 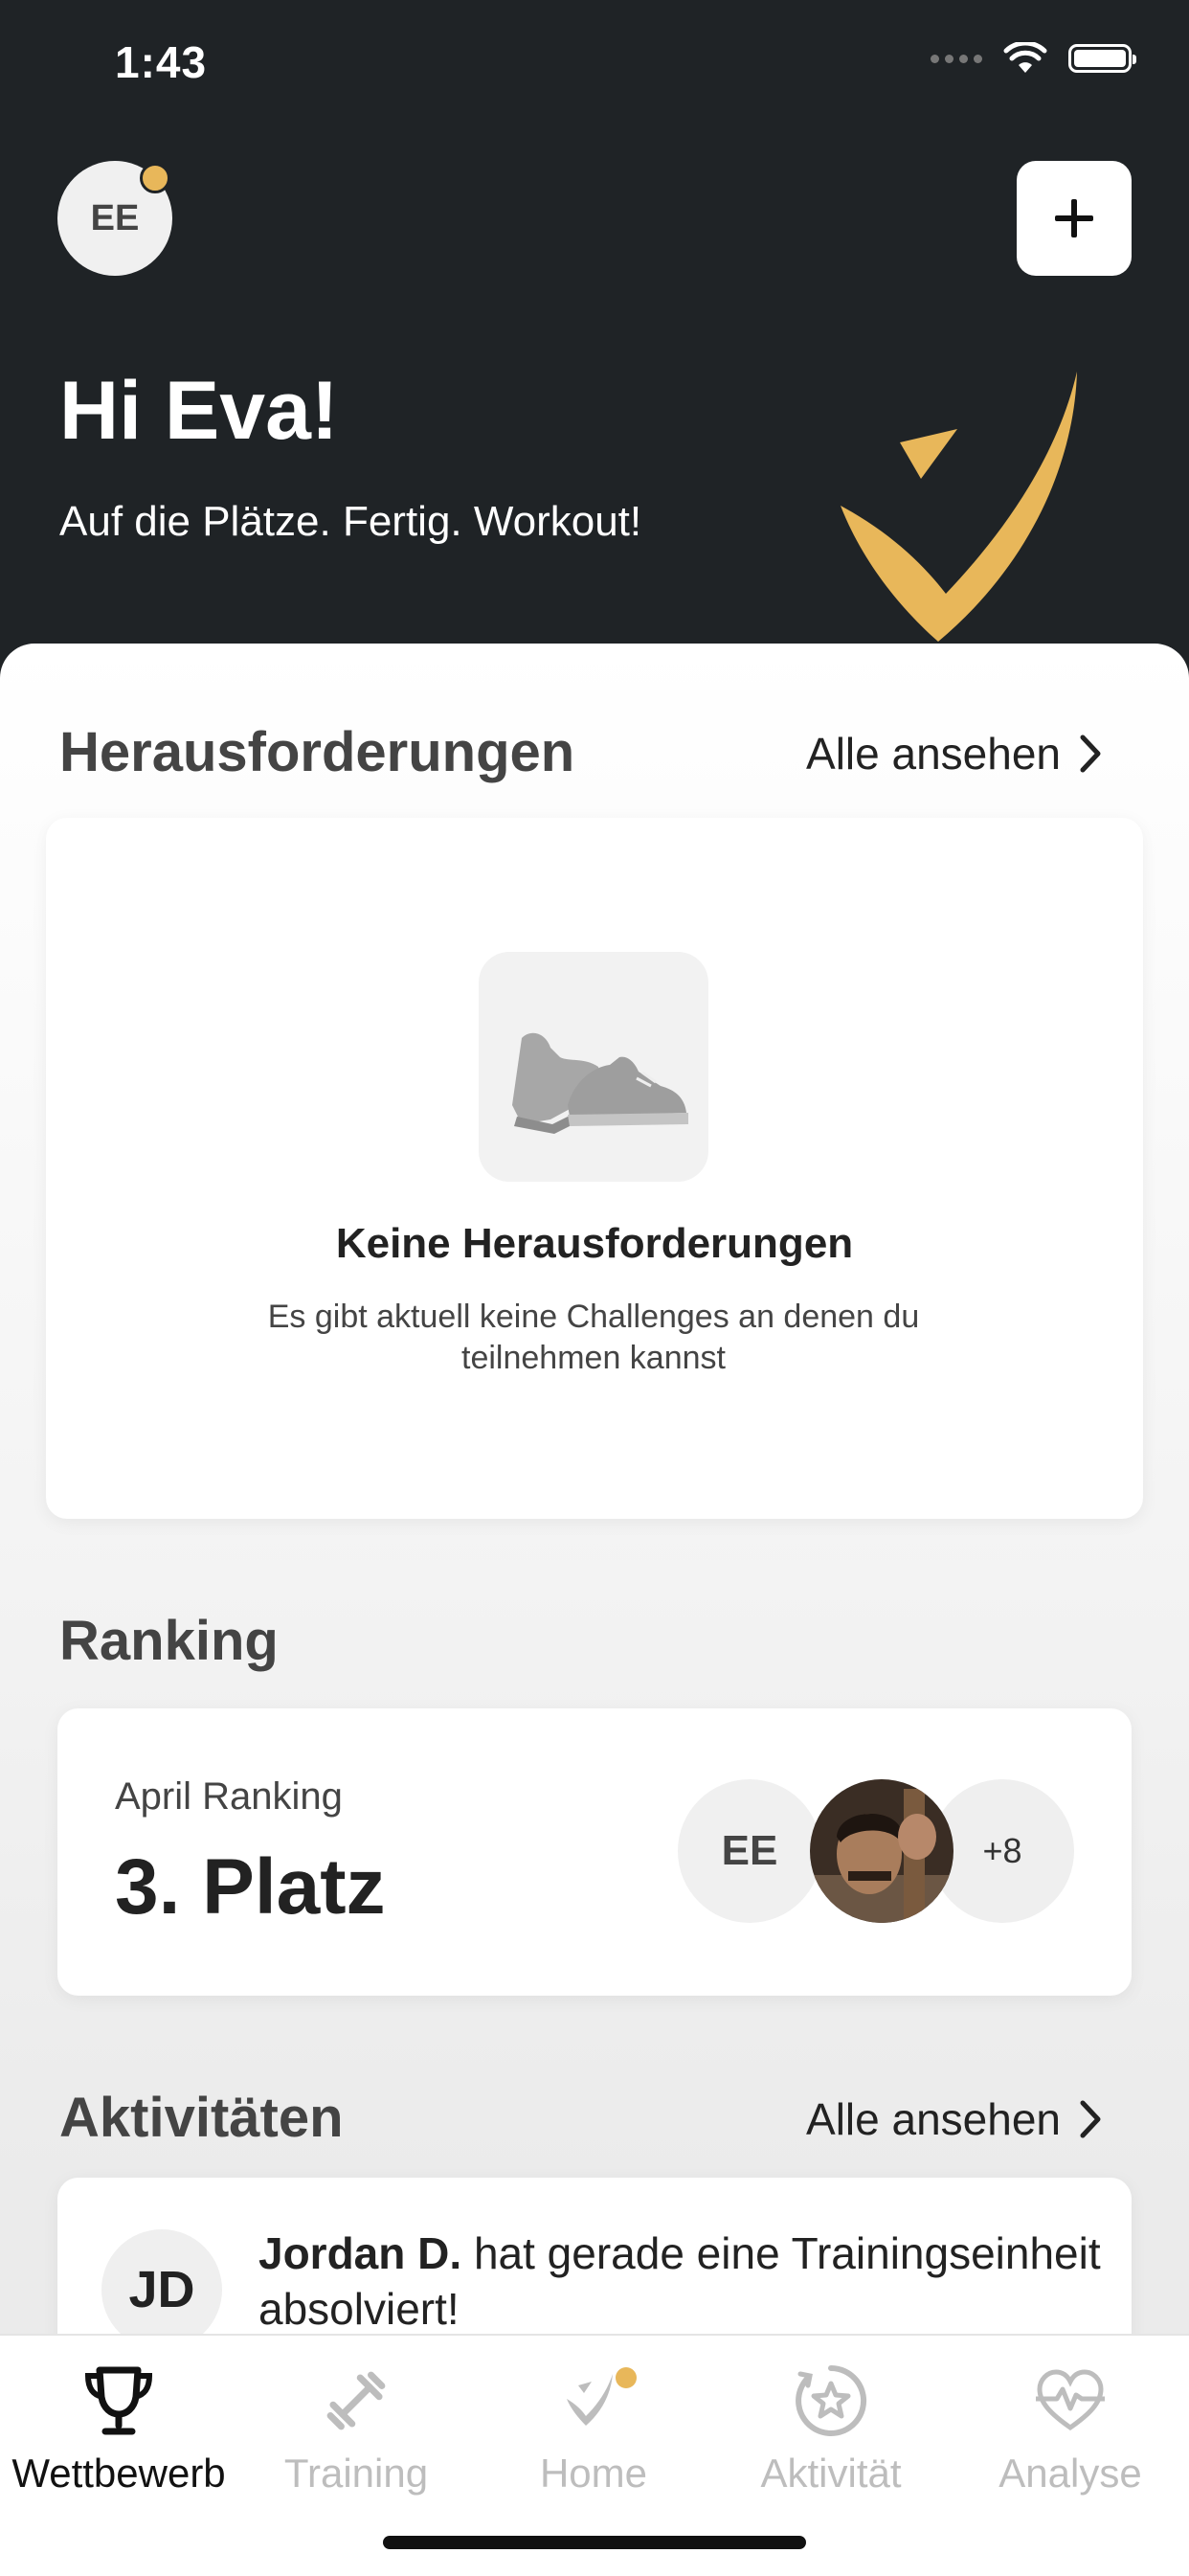 What do you see at coordinates (118, 2400) in the screenshot?
I see `trophy-icon` at bounding box center [118, 2400].